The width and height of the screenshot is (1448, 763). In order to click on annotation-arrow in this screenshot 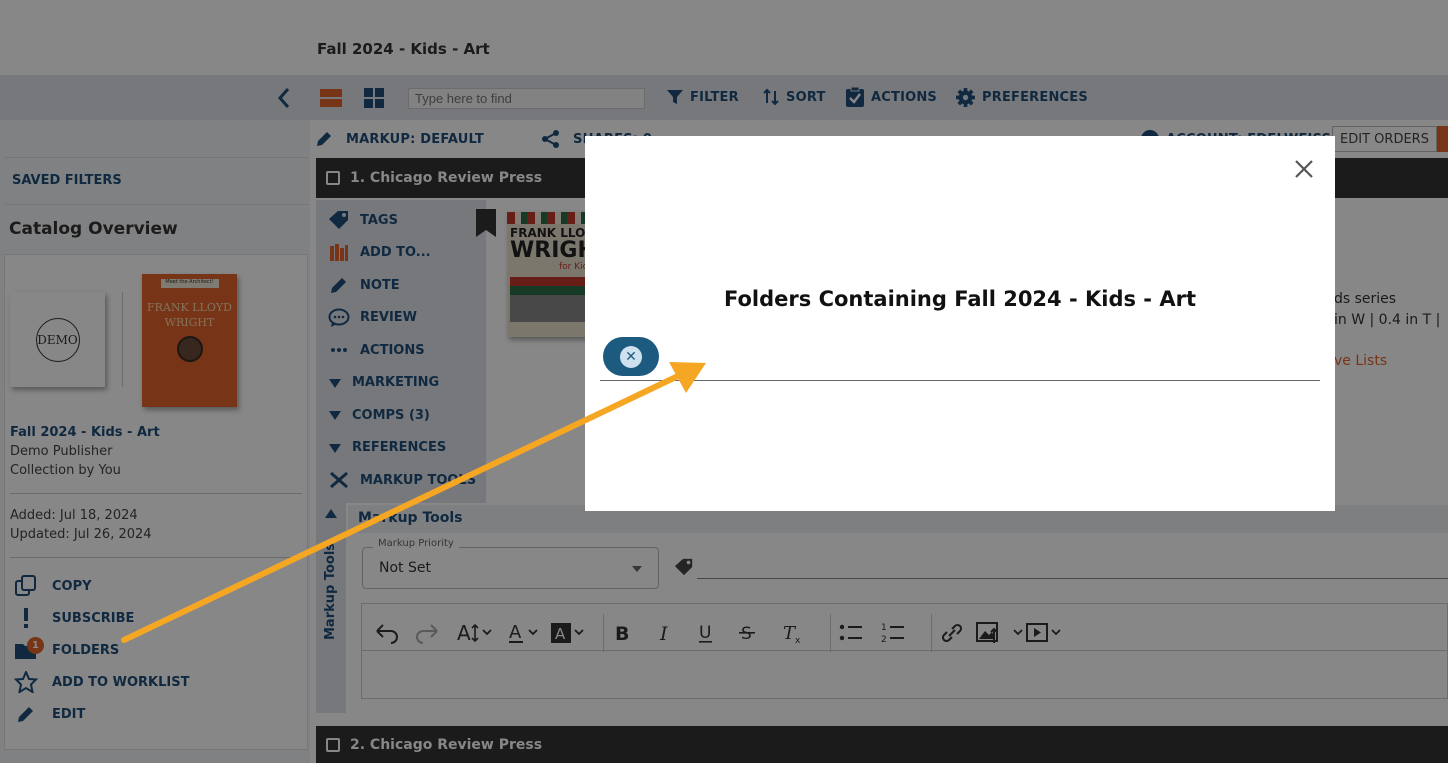, I will do `click(413, 502)`.